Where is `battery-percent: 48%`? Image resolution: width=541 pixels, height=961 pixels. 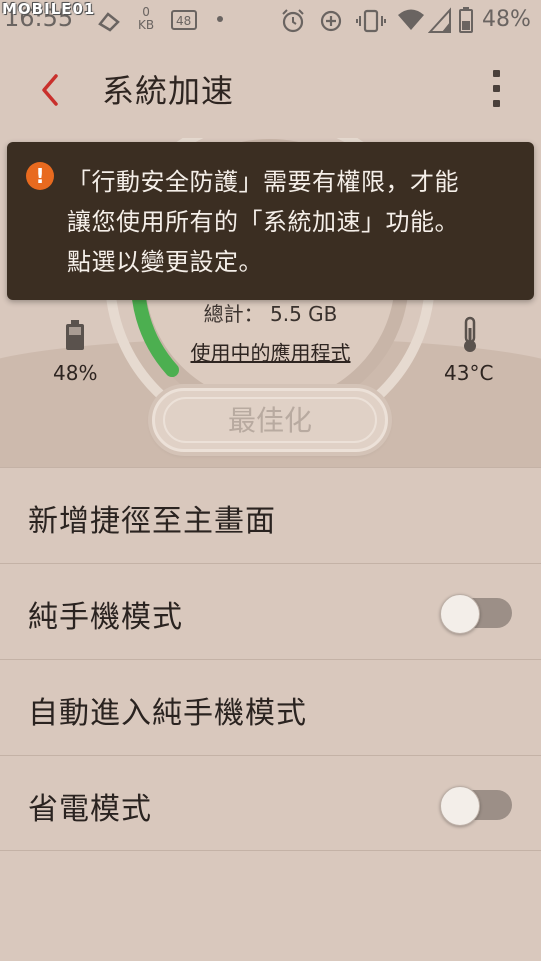
battery-percent: 48% is located at coordinates (506, 19).